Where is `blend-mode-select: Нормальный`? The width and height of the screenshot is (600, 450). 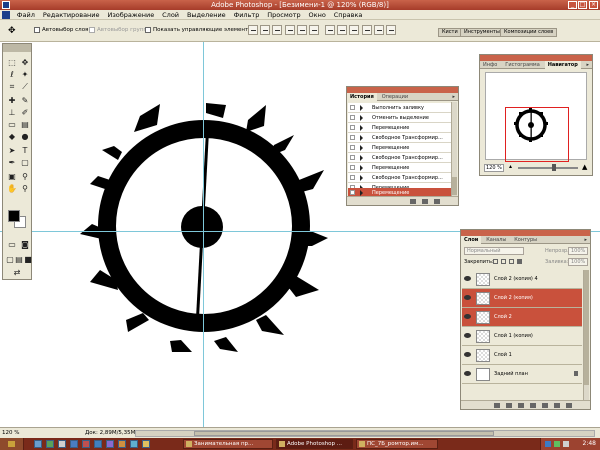 blend-mode-select: Нормальный is located at coordinates (494, 251).